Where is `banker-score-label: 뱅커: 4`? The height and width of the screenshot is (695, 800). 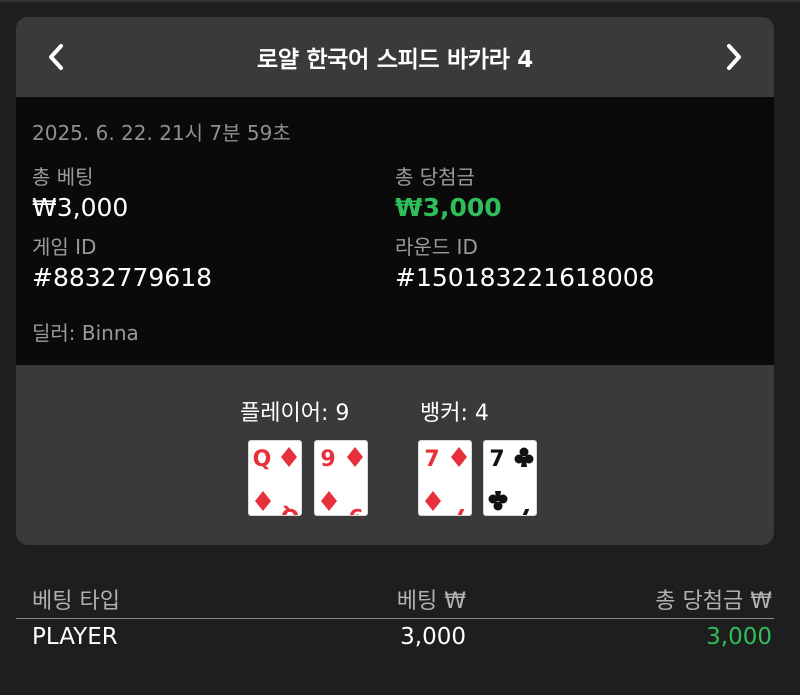 banker-score-label: 뱅커: 4 is located at coordinates (454, 413).